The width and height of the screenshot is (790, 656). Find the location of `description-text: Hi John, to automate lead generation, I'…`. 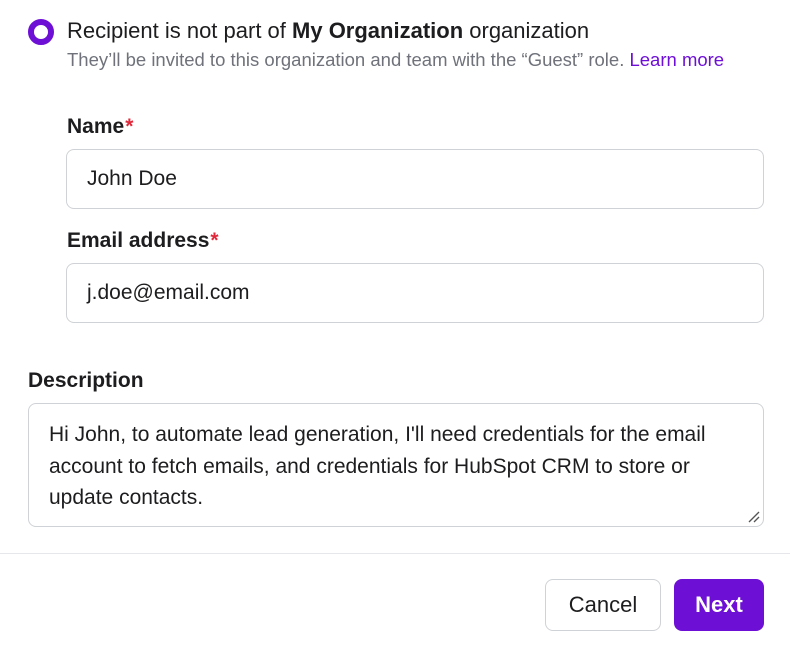

description-text: Hi John, to automate lead generation, I'… is located at coordinates (377, 466).